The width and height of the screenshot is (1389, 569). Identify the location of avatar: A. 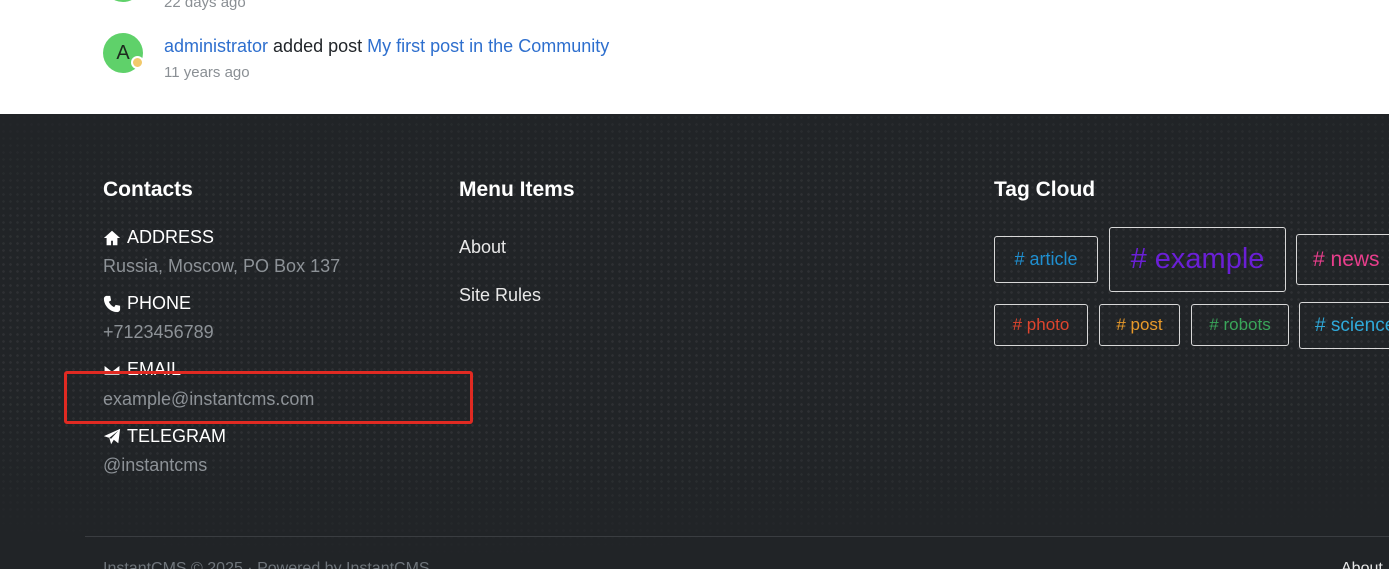
(123, 53).